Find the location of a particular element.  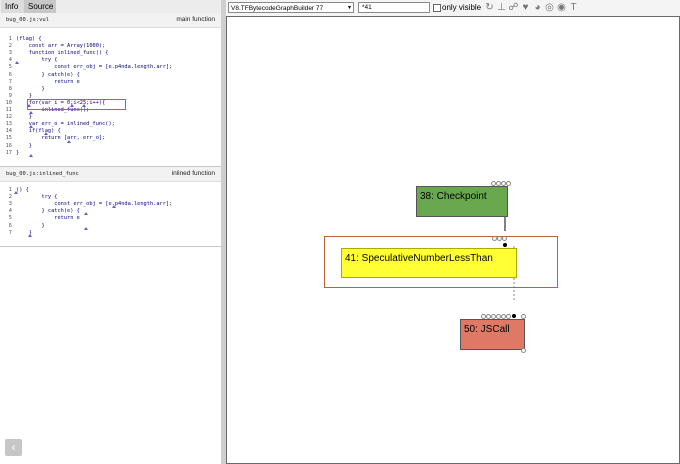

hide-unselected-icon: ♥ is located at coordinates (525, 7).